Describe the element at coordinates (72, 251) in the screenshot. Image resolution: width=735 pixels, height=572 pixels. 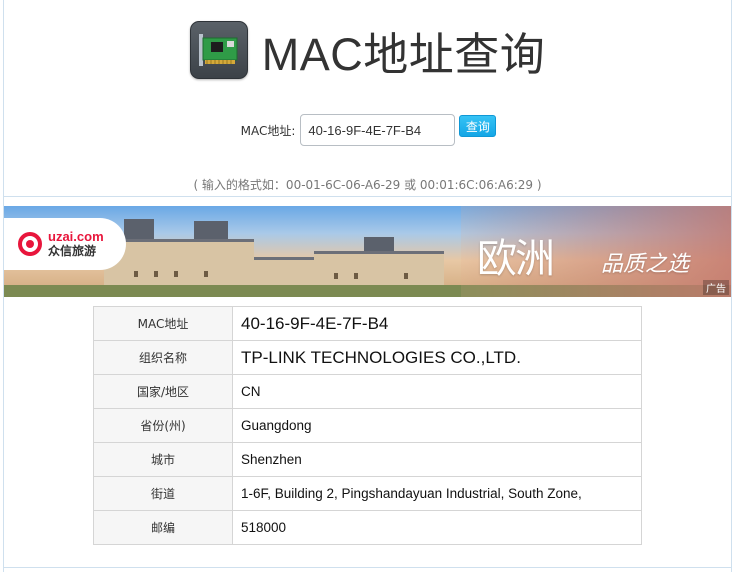
I see `brand-name: 众信旅游` at that location.